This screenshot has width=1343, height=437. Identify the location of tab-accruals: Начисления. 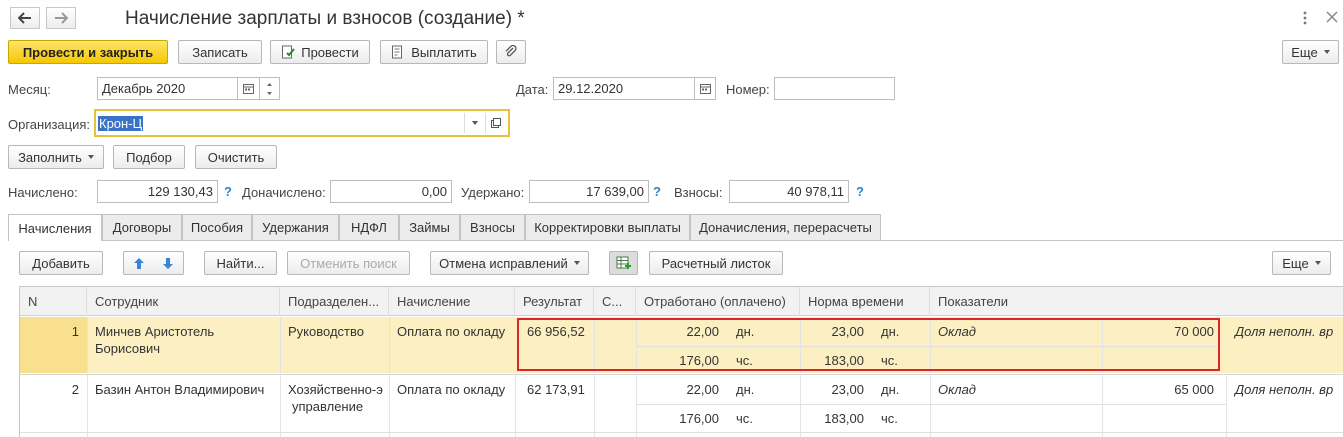
(55, 227).